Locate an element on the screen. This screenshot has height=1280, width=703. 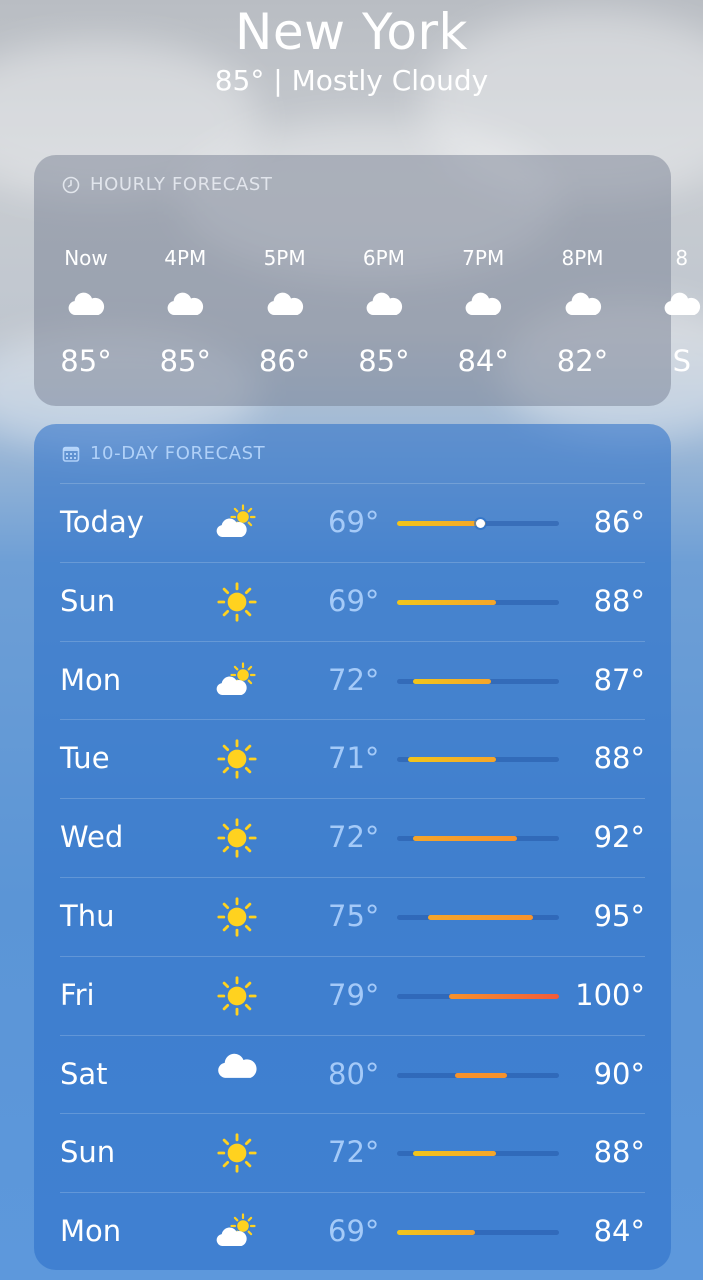
high-temp: 92° is located at coordinates (619, 837).